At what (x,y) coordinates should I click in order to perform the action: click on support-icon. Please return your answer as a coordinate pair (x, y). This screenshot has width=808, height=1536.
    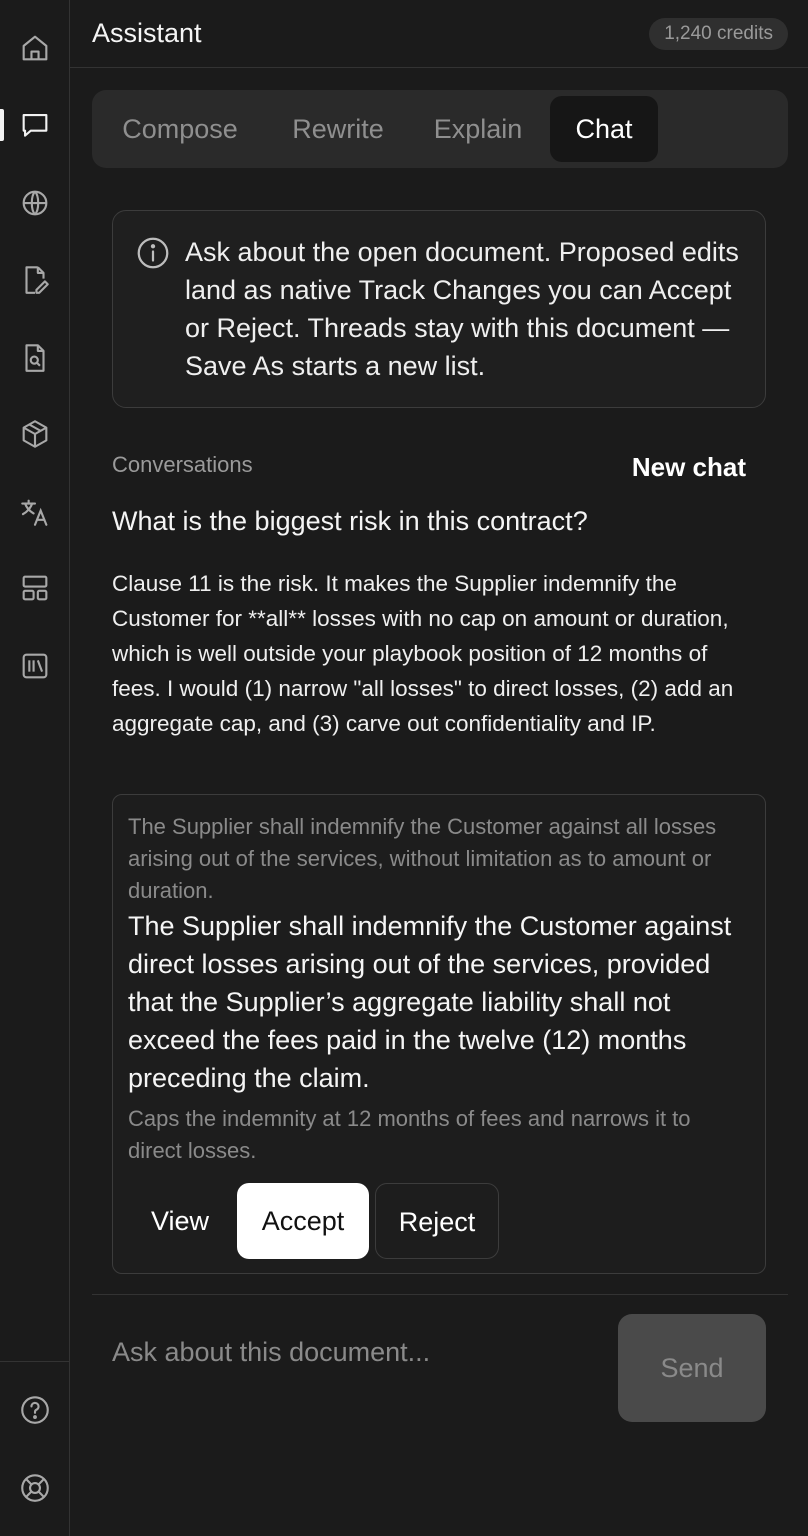
    Looking at the image, I should click on (35, 1488).